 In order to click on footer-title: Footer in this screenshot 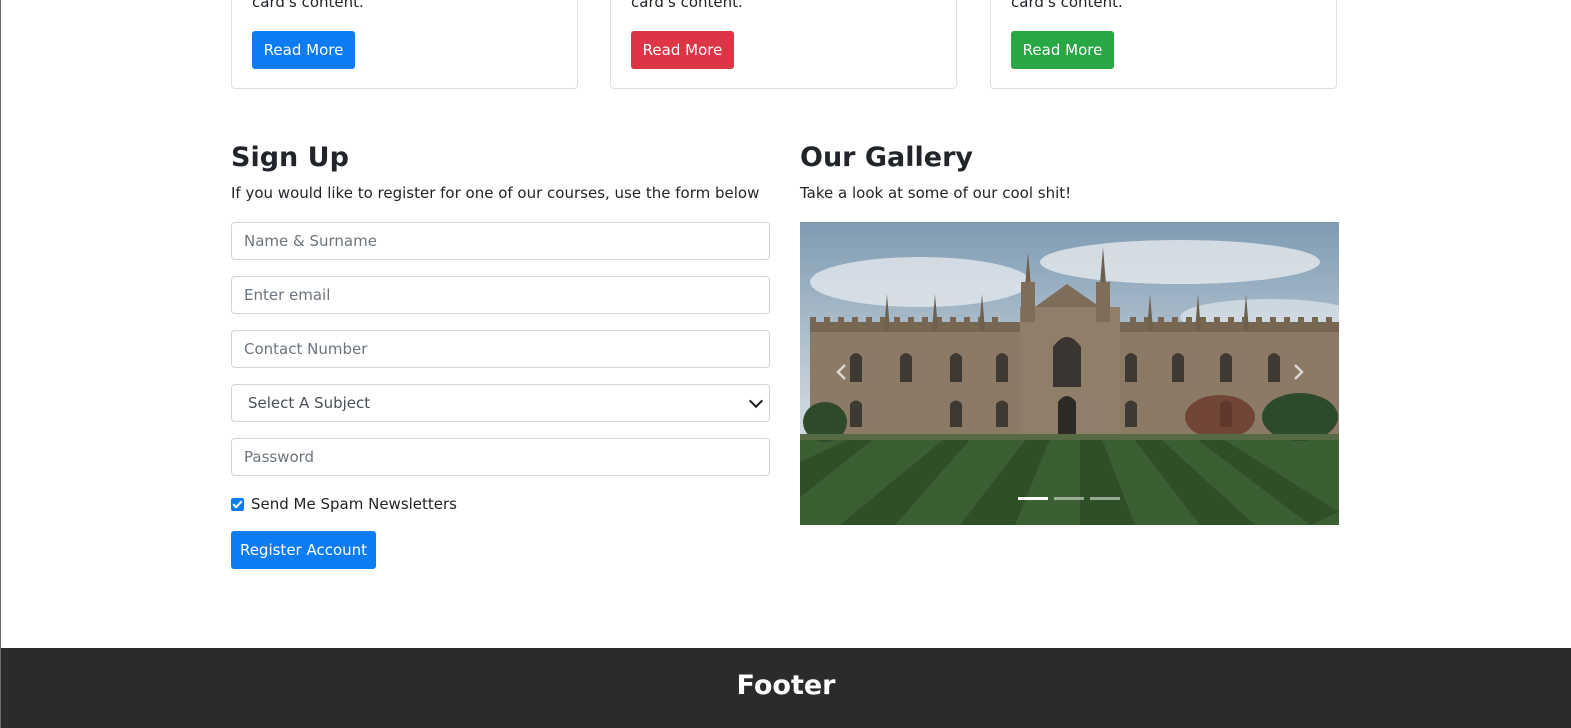, I will do `click(786, 685)`.